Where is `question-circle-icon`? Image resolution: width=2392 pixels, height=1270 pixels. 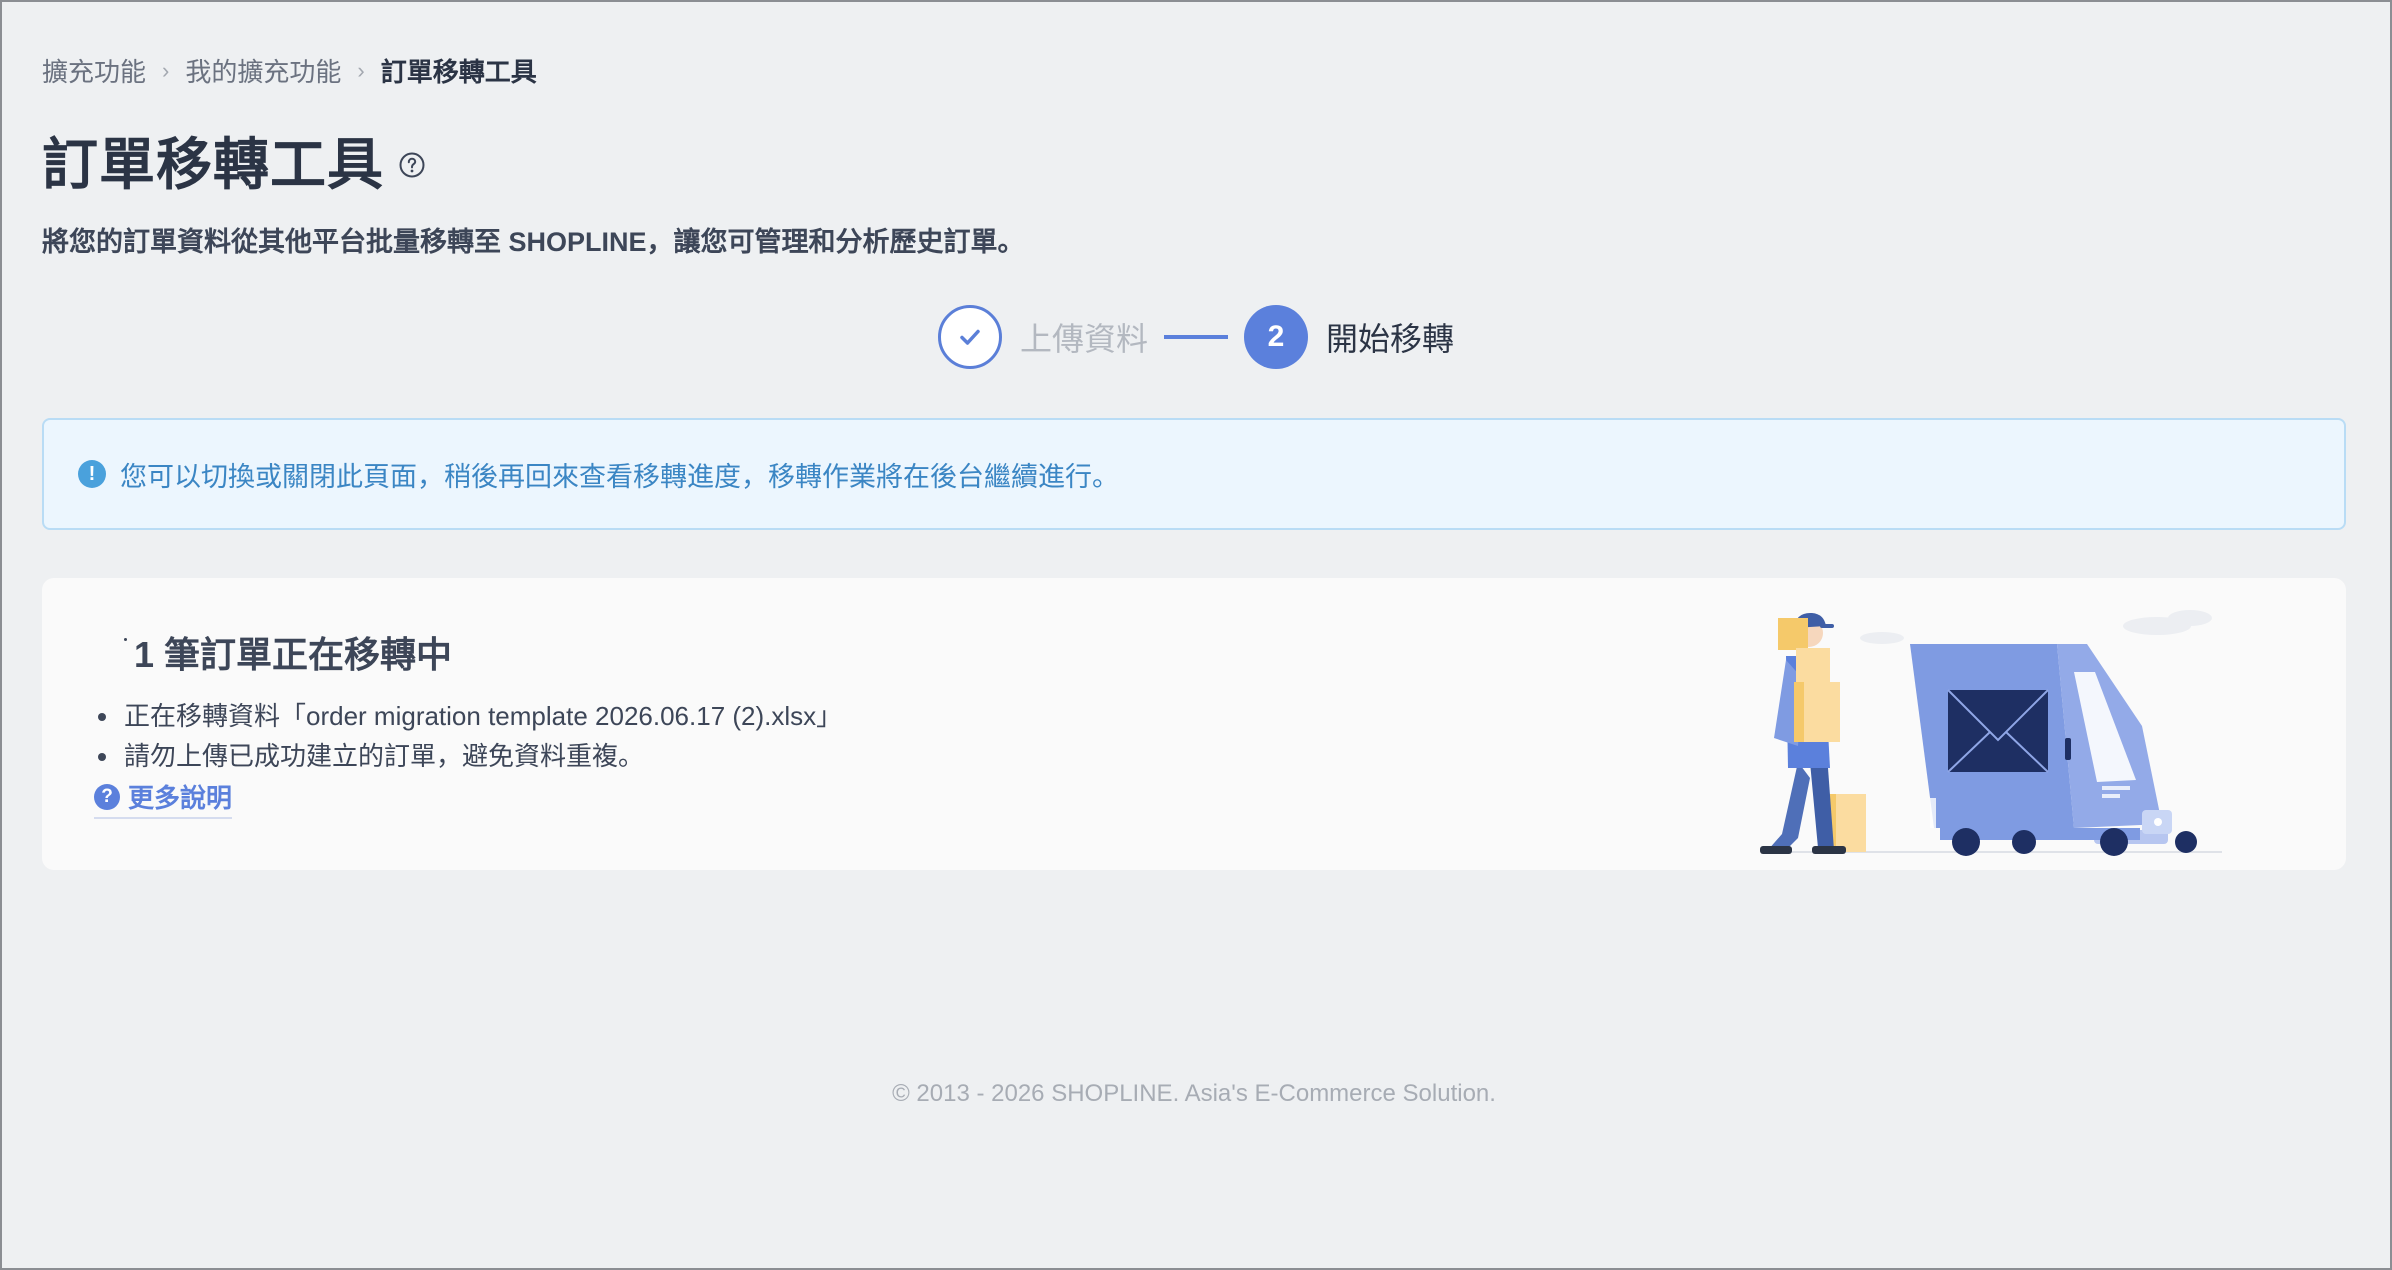
question-circle-icon is located at coordinates (412, 165).